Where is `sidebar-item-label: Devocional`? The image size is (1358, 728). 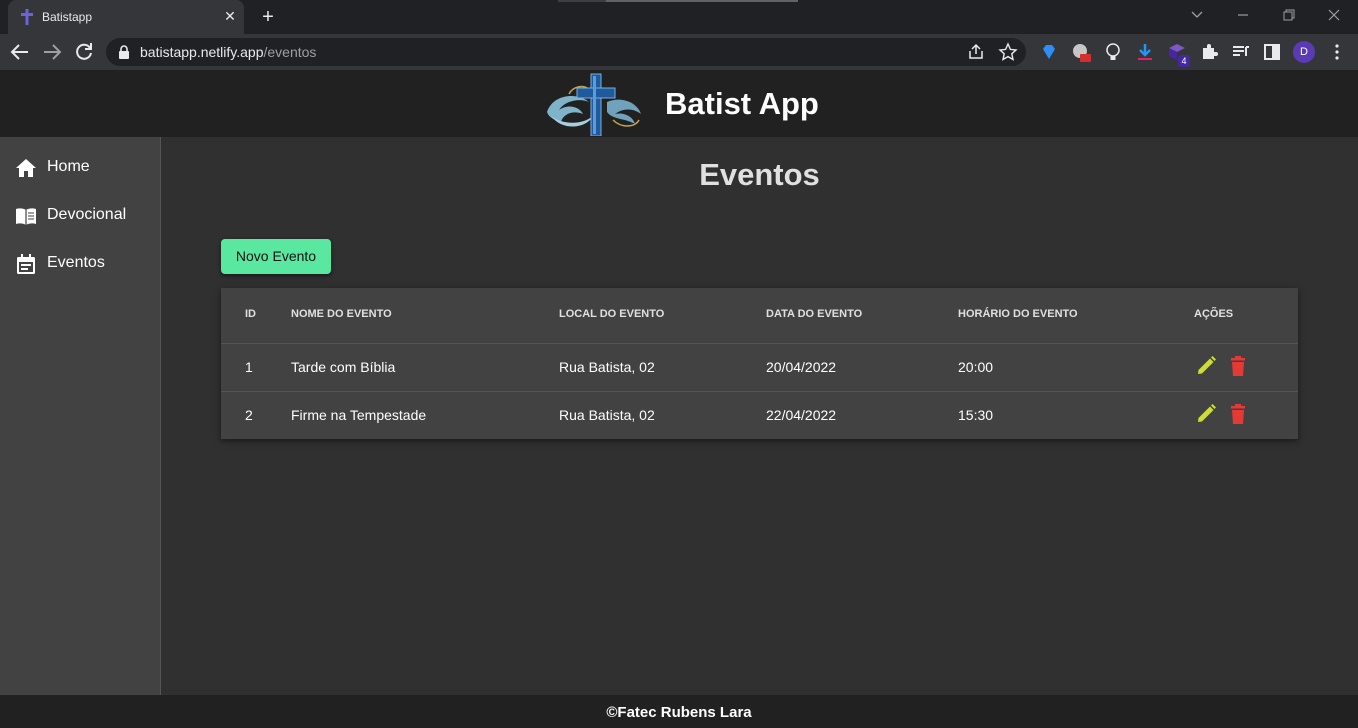
sidebar-item-label: Devocional is located at coordinates (87, 214).